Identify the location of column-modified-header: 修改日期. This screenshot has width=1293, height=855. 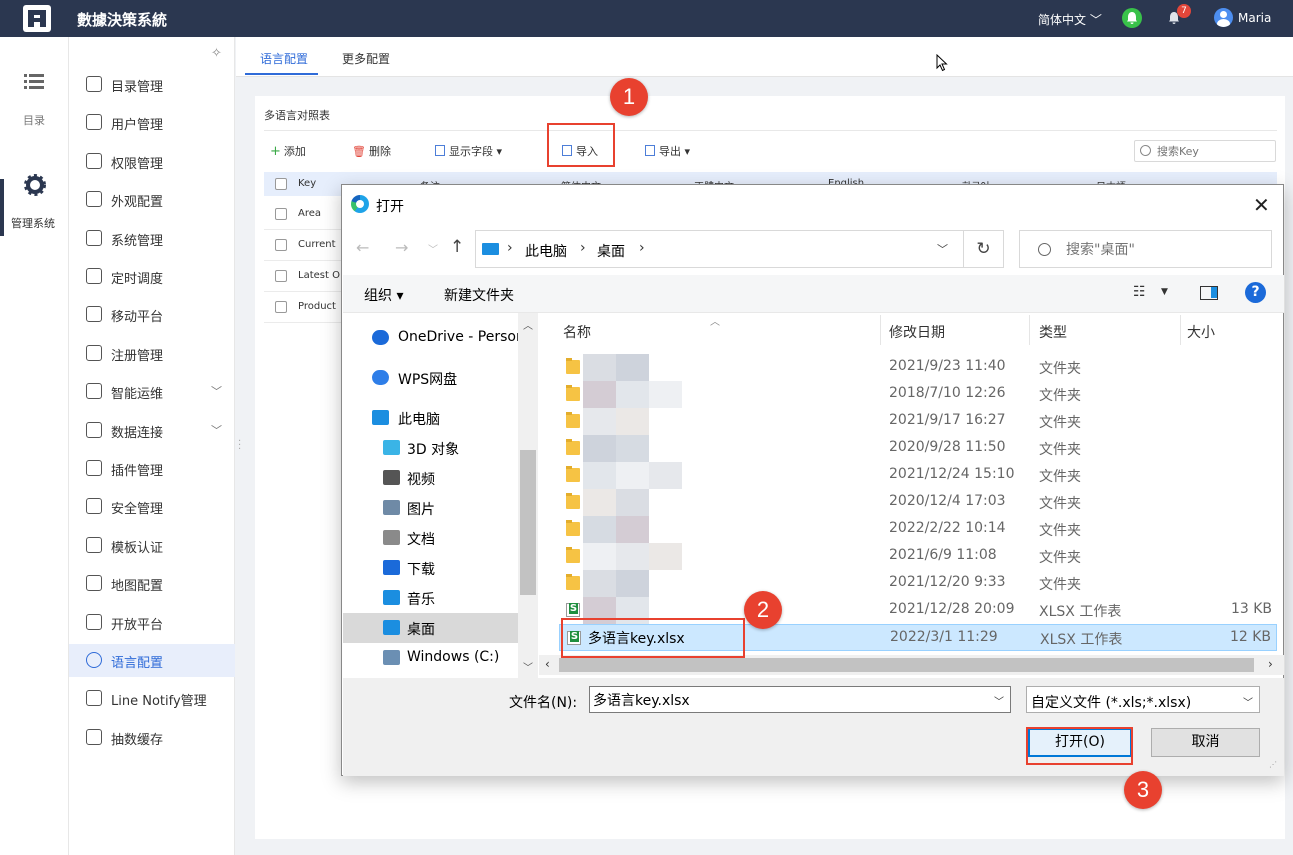
(917, 332).